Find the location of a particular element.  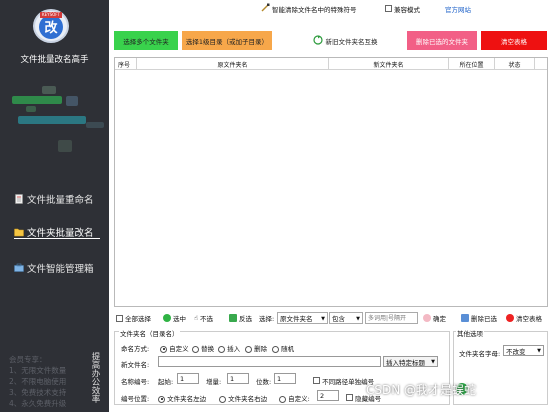

mode-delete-radio: 删除 is located at coordinates (256, 348).